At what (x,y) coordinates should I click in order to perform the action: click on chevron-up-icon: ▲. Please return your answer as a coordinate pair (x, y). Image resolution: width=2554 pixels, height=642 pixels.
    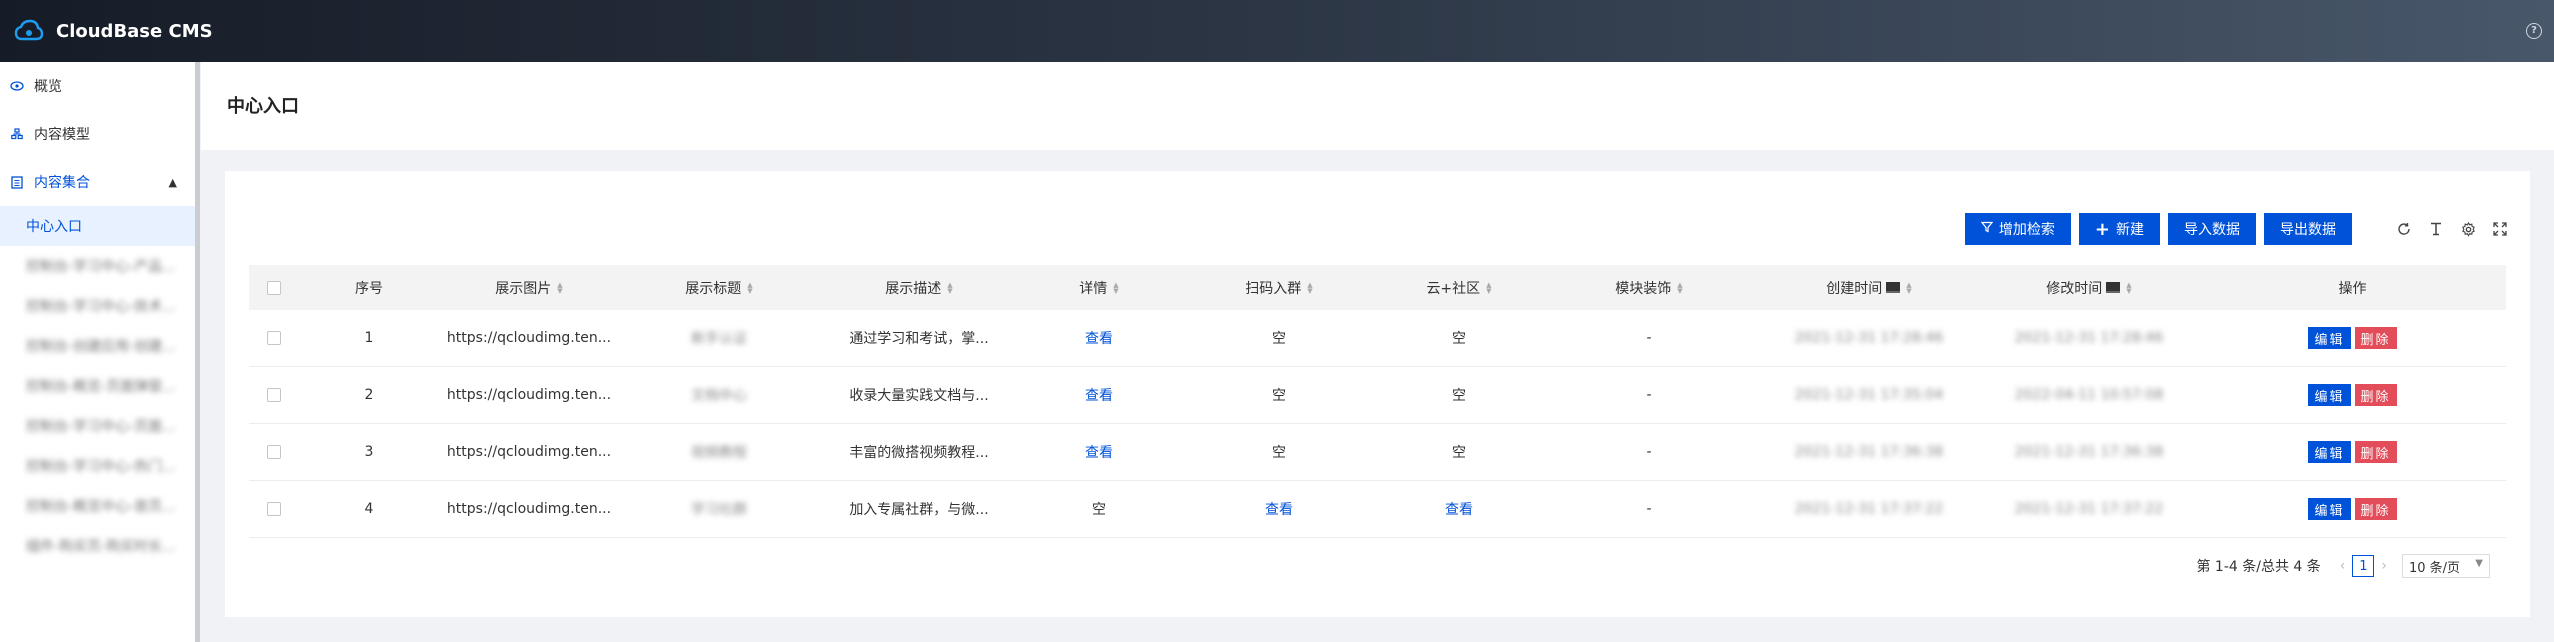
    Looking at the image, I should click on (173, 182).